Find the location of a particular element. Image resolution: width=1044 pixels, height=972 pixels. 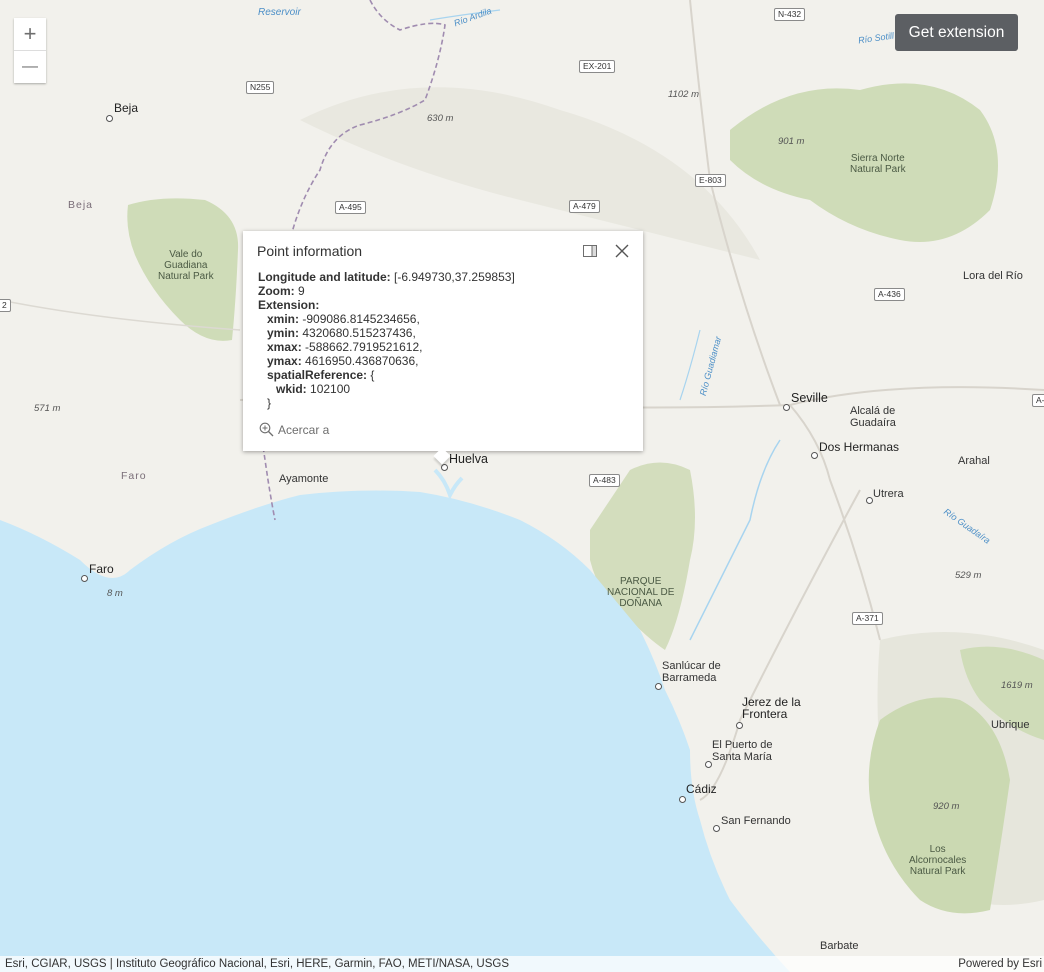

place-dot-san-fernando is located at coordinates (716, 828).